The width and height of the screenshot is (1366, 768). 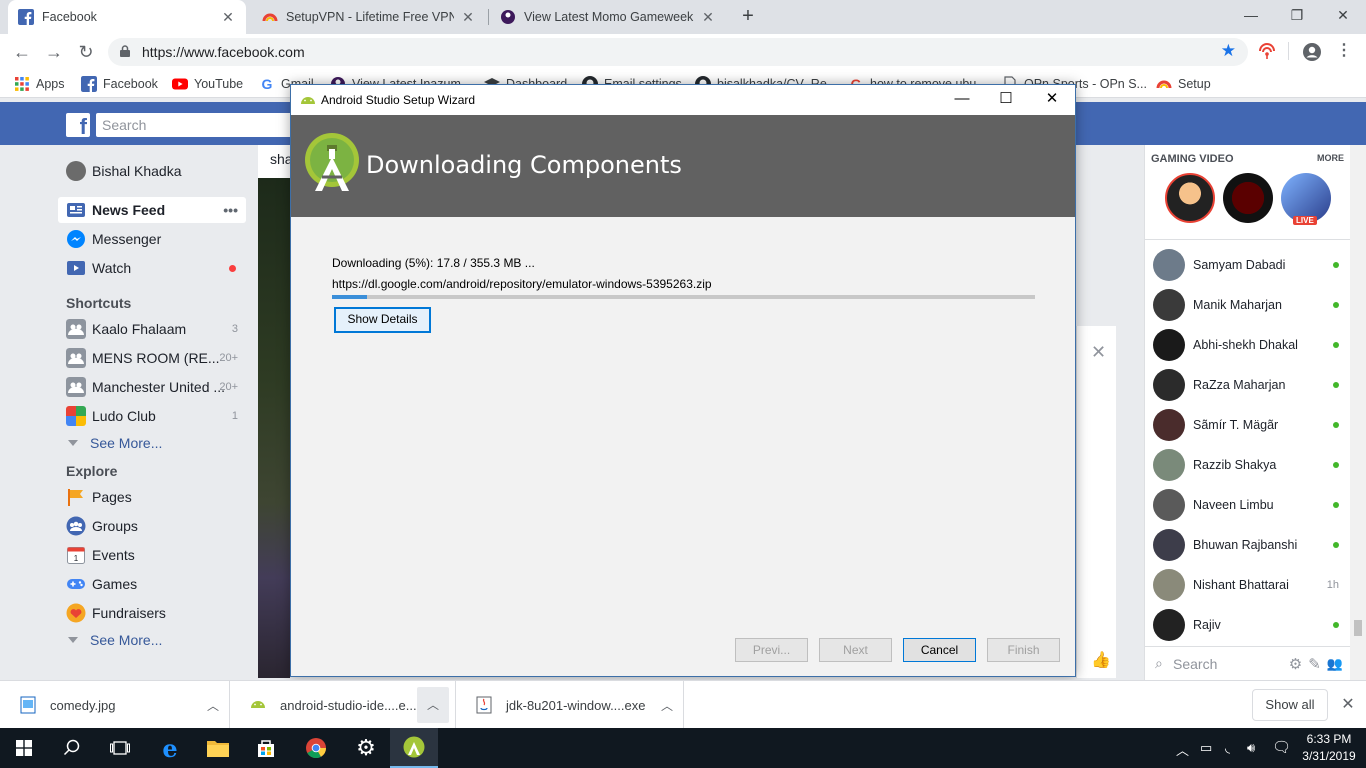 What do you see at coordinates (1169, 425) in the screenshot?
I see `avatar` at bounding box center [1169, 425].